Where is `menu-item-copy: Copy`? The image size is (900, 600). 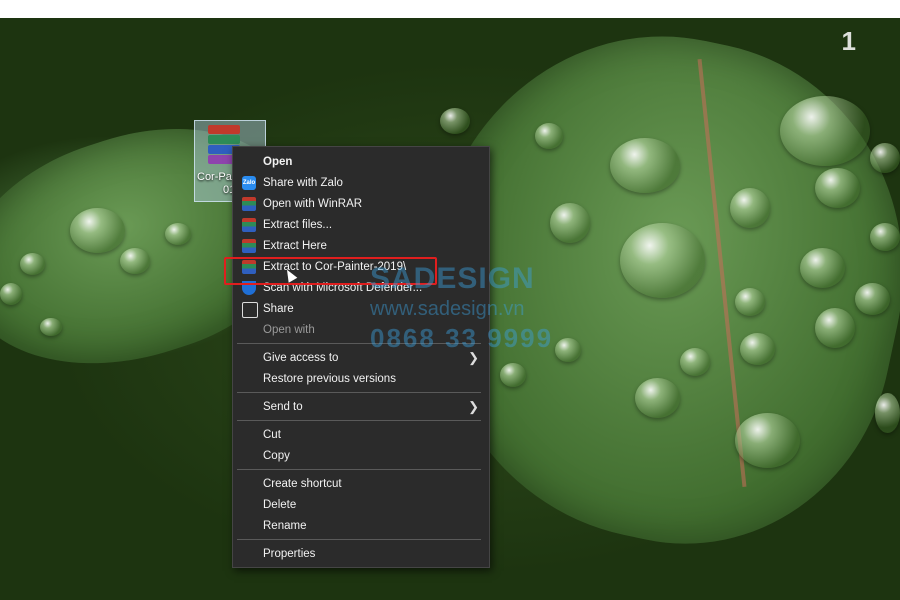 menu-item-copy: Copy is located at coordinates (361, 456).